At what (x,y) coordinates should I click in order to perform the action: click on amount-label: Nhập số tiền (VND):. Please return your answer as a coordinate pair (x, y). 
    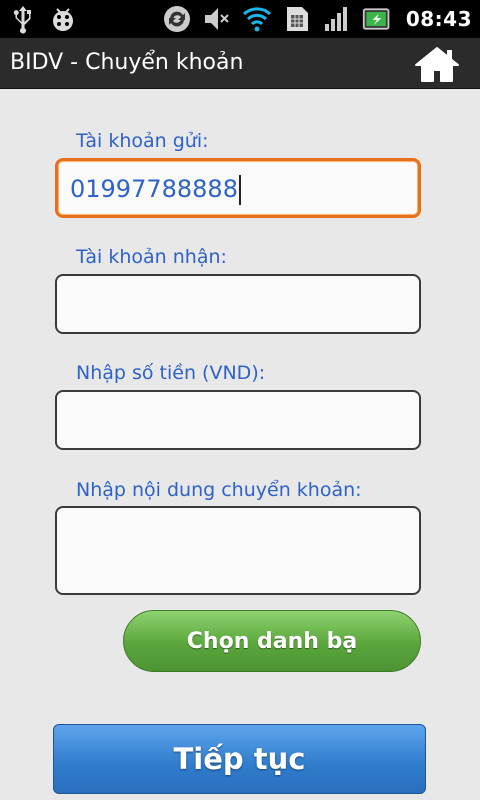
    Looking at the image, I should click on (171, 373).